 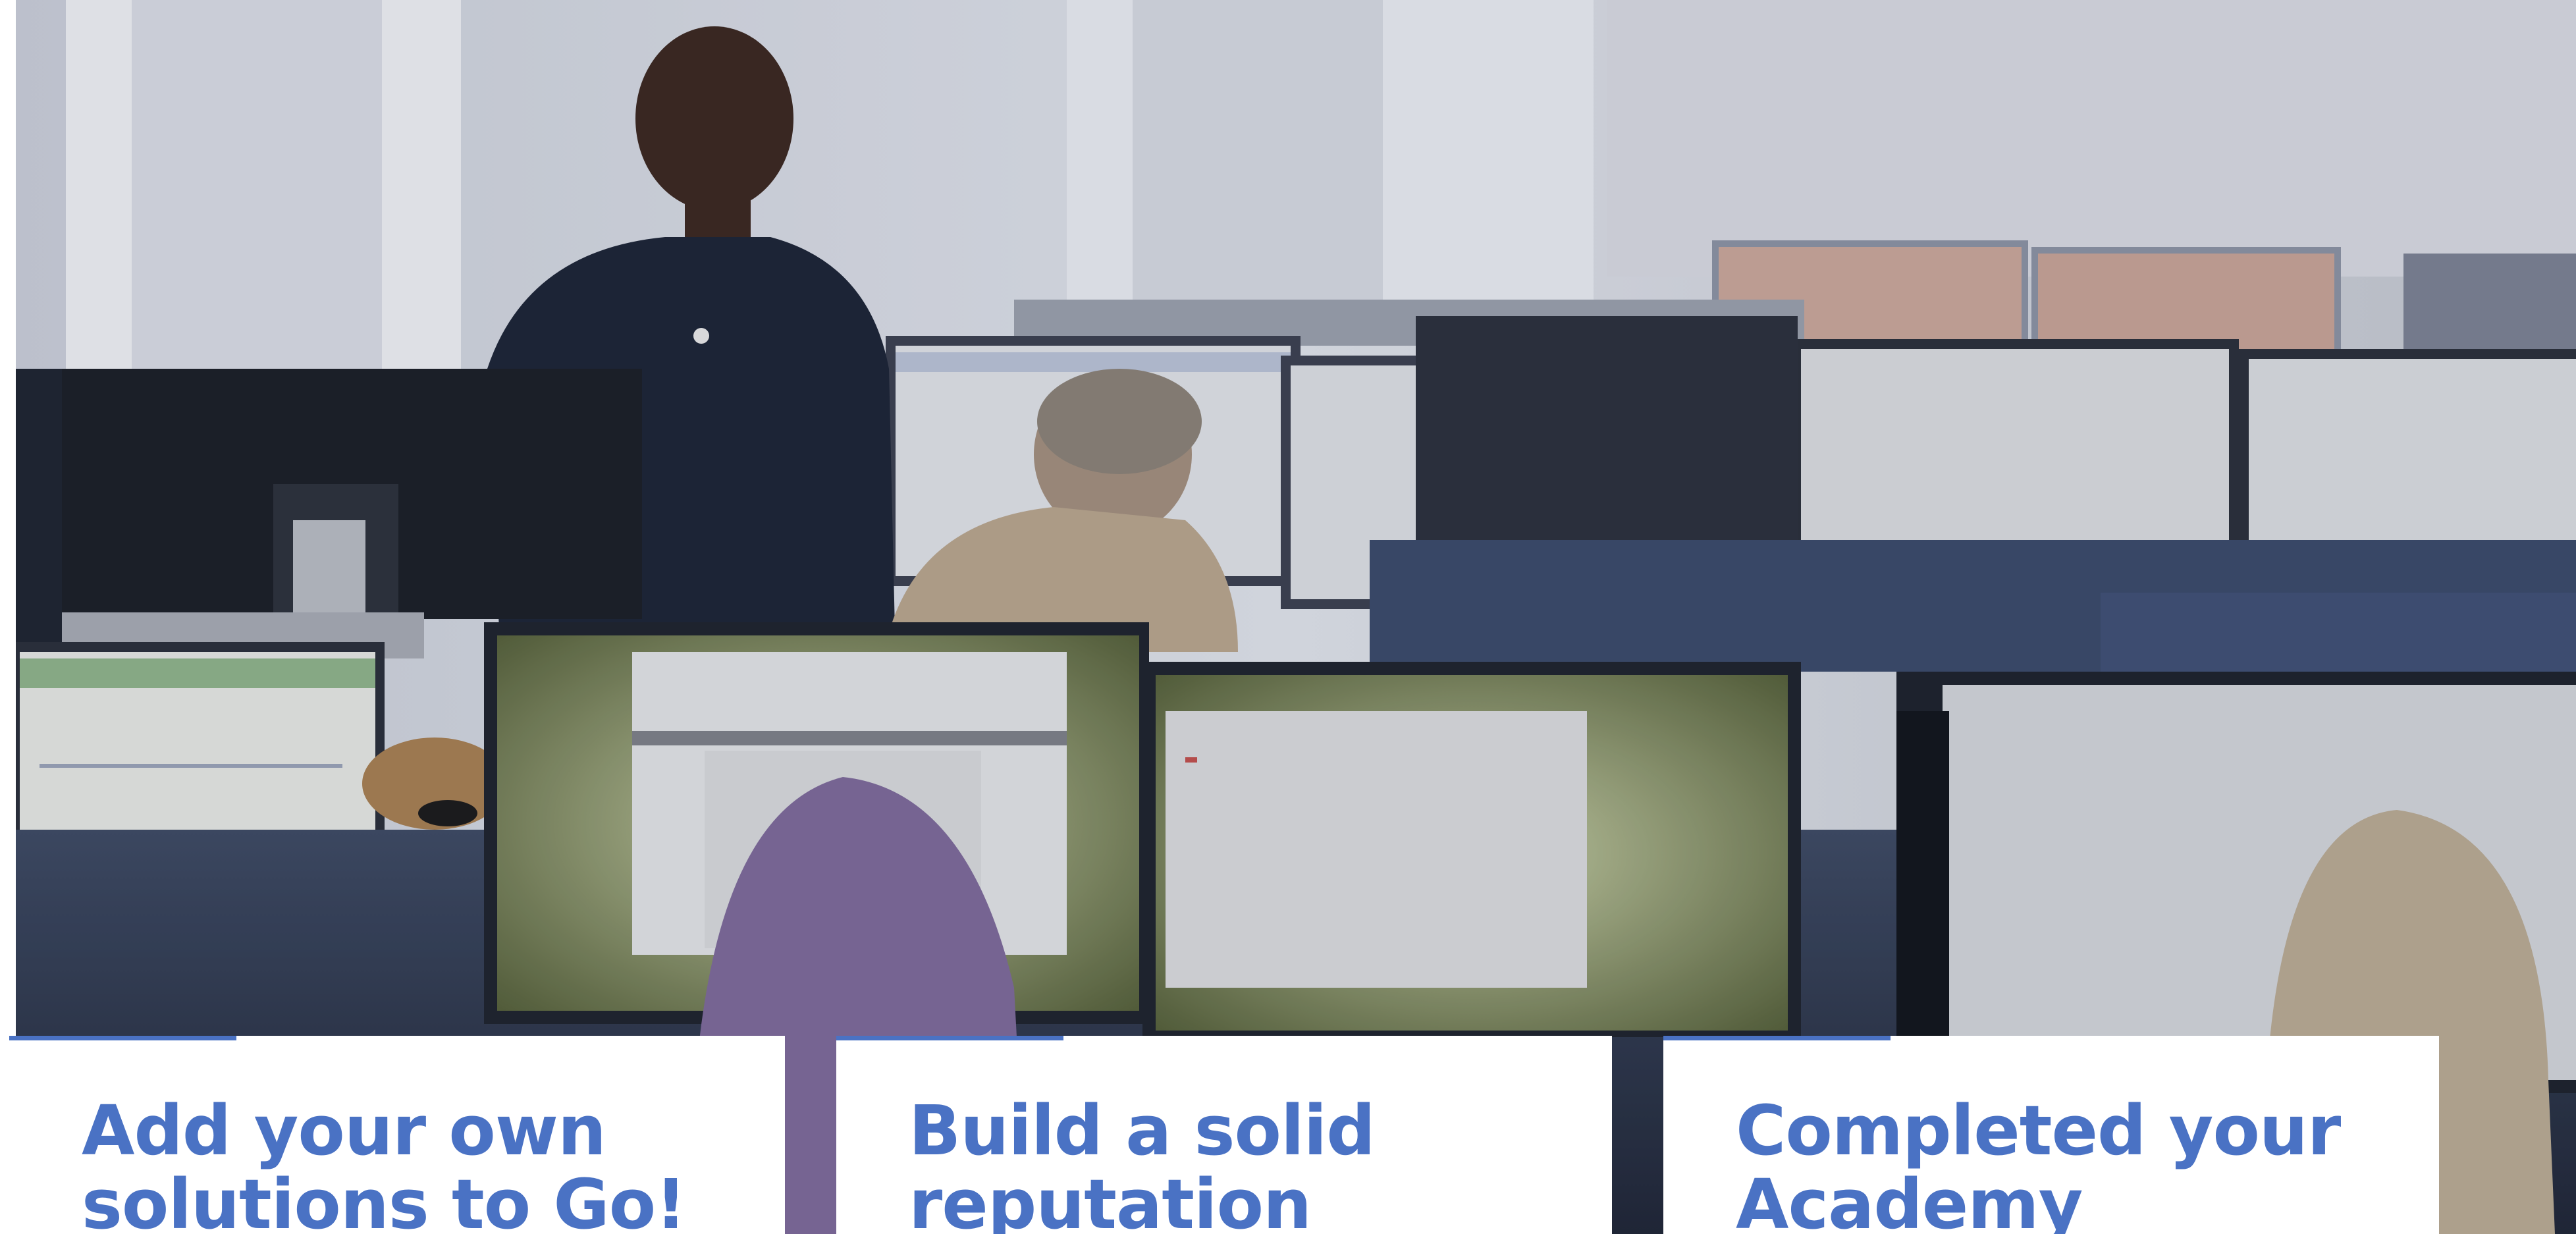 What do you see at coordinates (2071, 1164) in the screenshot?
I see `card-title: Completed your Academy` at bounding box center [2071, 1164].